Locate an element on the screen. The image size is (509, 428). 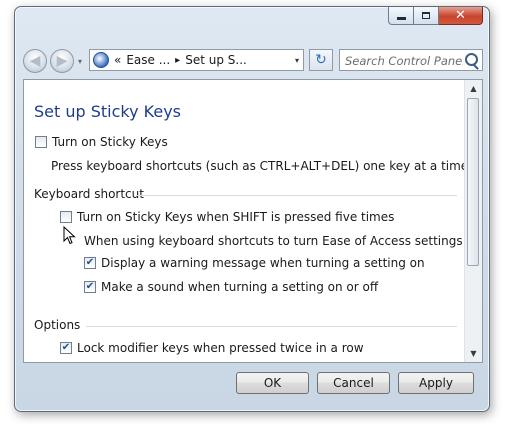
turn-on-sticky-keys-box is located at coordinates (41, 142).